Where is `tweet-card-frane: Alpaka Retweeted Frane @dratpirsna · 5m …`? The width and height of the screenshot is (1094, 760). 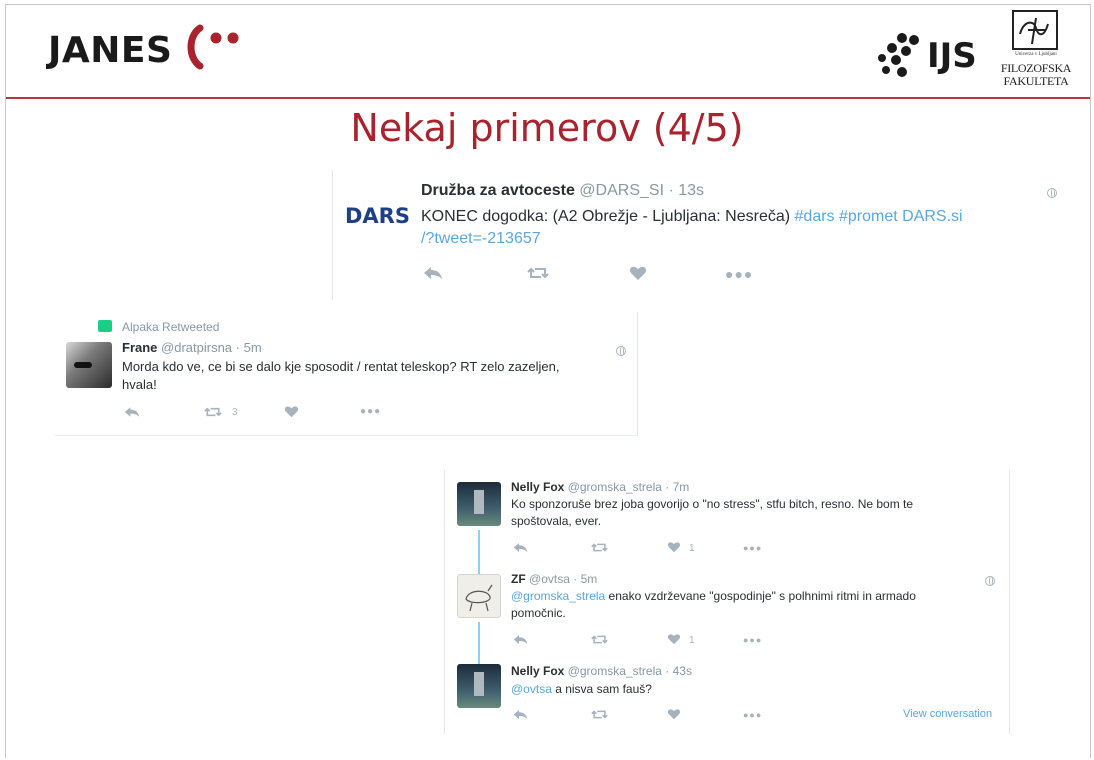
tweet-card-frane: Alpaka Retweeted Frane @dratpirsna · 5m … is located at coordinates (346, 374).